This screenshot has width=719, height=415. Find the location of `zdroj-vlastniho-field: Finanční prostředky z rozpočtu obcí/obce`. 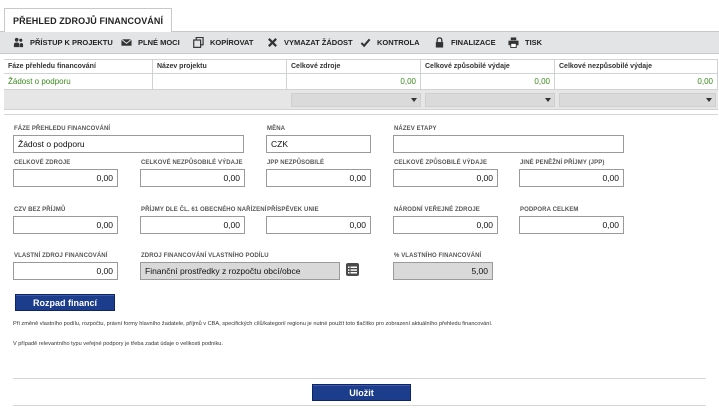

zdroj-vlastniho-field: Finanční prostředky z rozpočtu obcí/obce is located at coordinates (240, 271).